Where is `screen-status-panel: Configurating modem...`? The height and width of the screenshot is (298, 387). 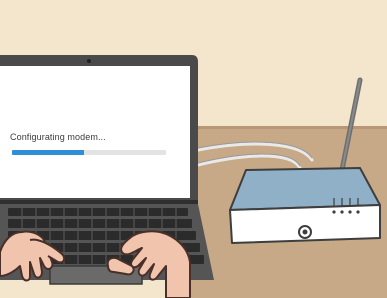 screen-status-panel: Configurating modem... is located at coordinates (95, 143).